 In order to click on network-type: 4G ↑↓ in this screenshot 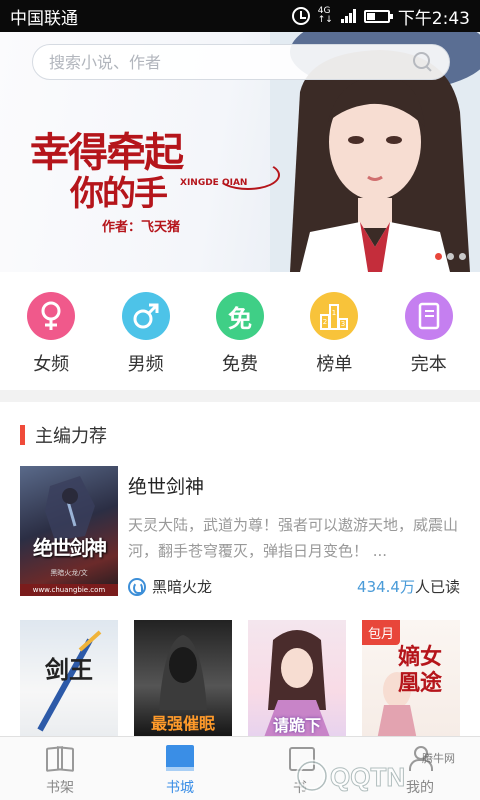, I will do `click(325, 15)`.